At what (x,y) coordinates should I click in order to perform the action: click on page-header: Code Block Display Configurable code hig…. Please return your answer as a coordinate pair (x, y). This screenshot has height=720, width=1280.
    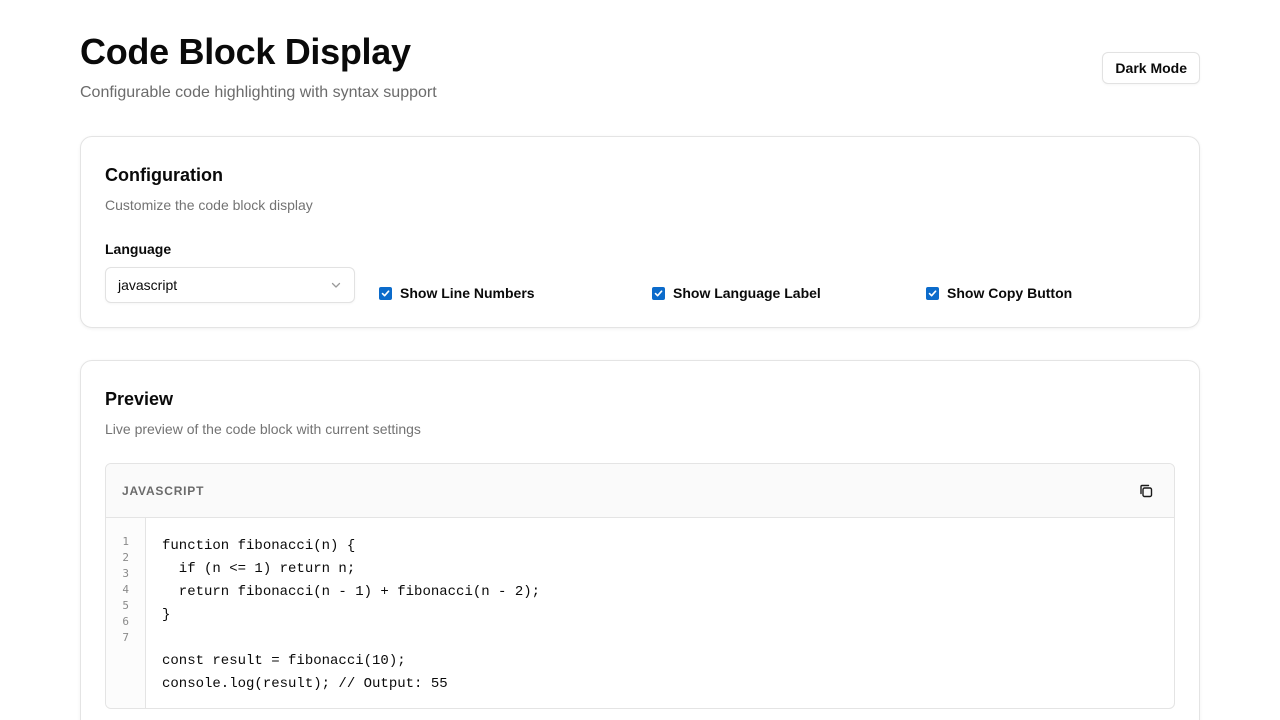
    Looking at the image, I should click on (640, 67).